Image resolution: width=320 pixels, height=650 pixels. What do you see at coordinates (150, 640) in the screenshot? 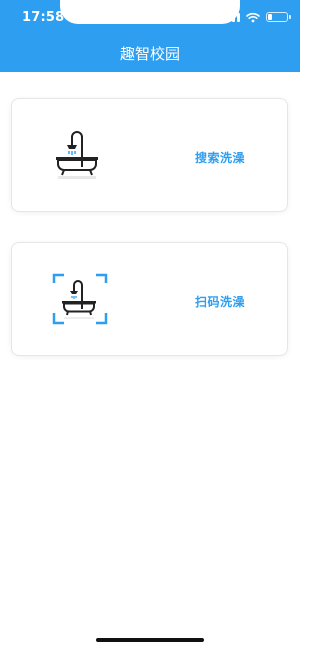
I see `home-indicator` at bounding box center [150, 640].